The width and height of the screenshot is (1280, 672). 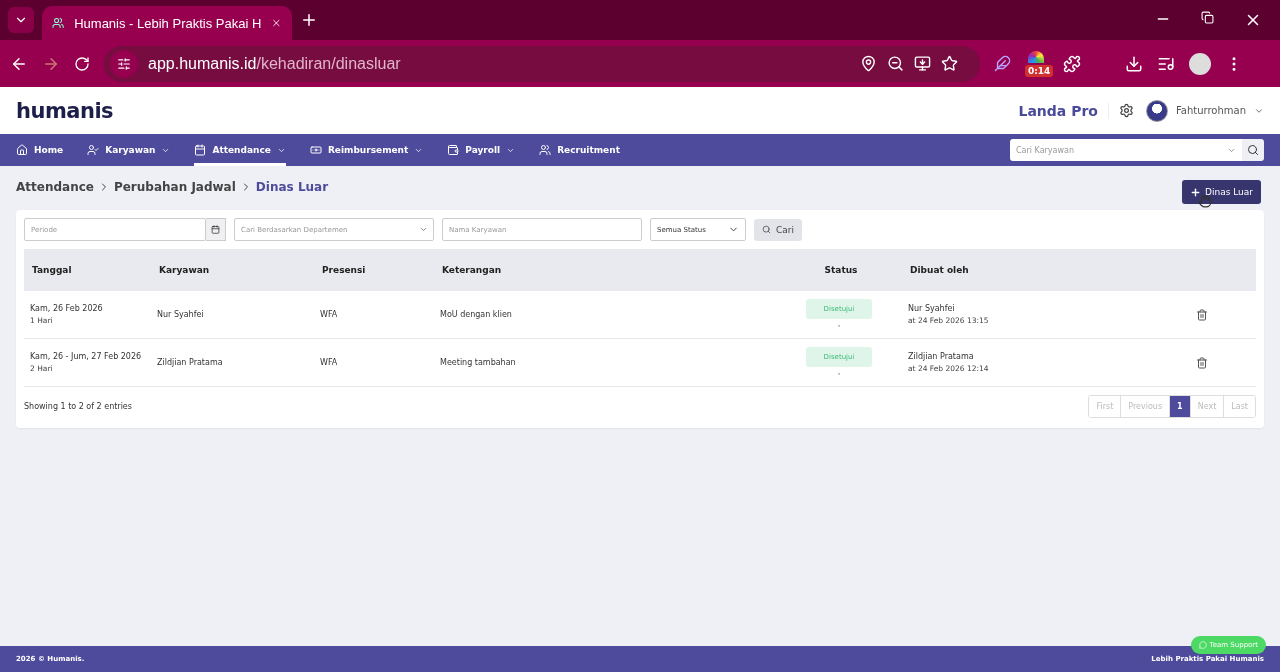 What do you see at coordinates (167, 23) in the screenshot?
I see `browser-tab: Humanis - Lebih Praktis Pakai H` at bounding box center [167, 23].